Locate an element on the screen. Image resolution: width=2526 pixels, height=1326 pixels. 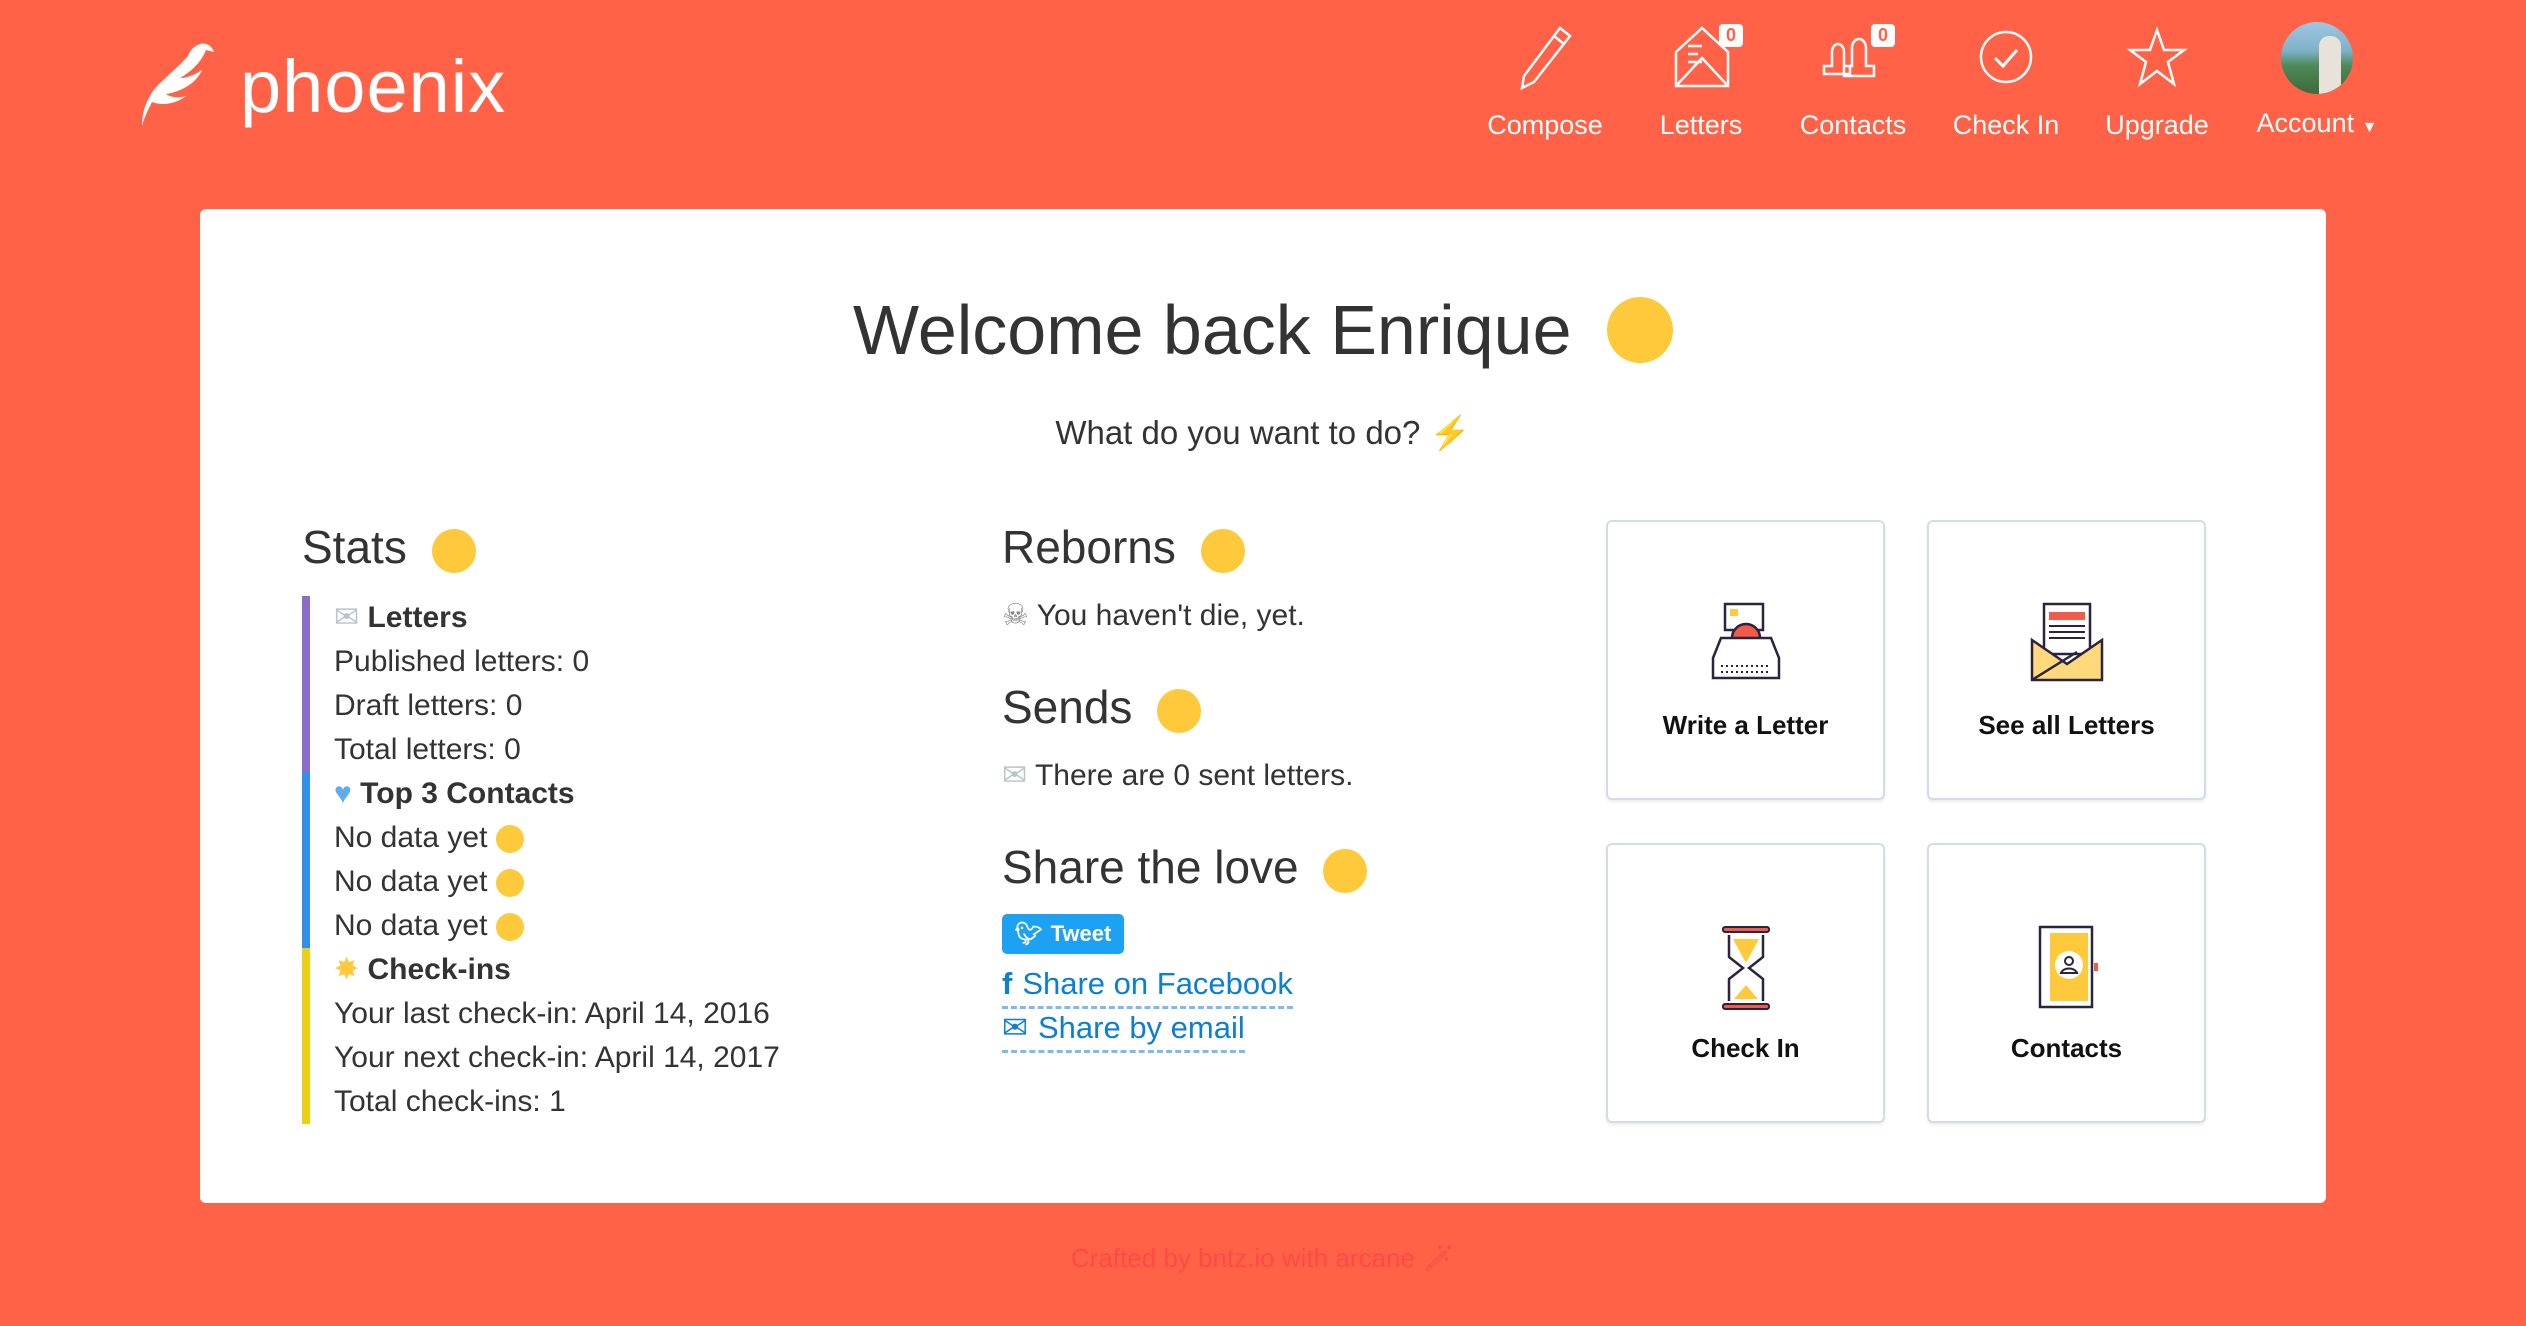
smirk-emoji-icon is located at coordinates (1345, 870).